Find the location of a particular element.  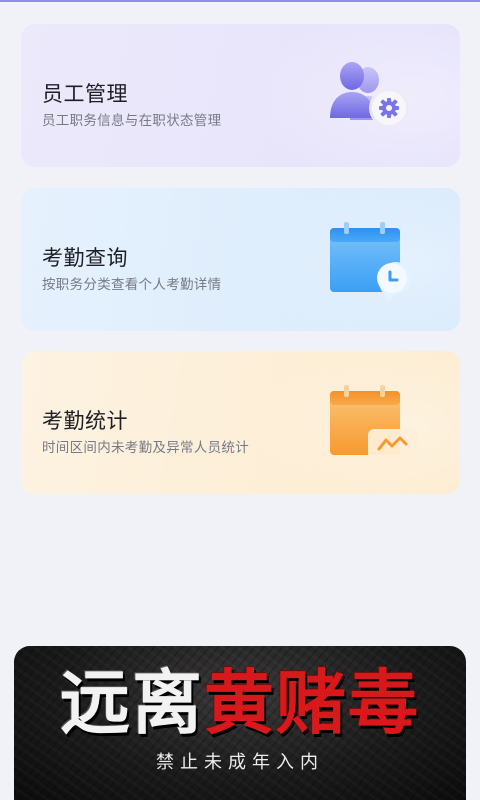

headline-white-text: 远离 is located at coordinates (132, 703).